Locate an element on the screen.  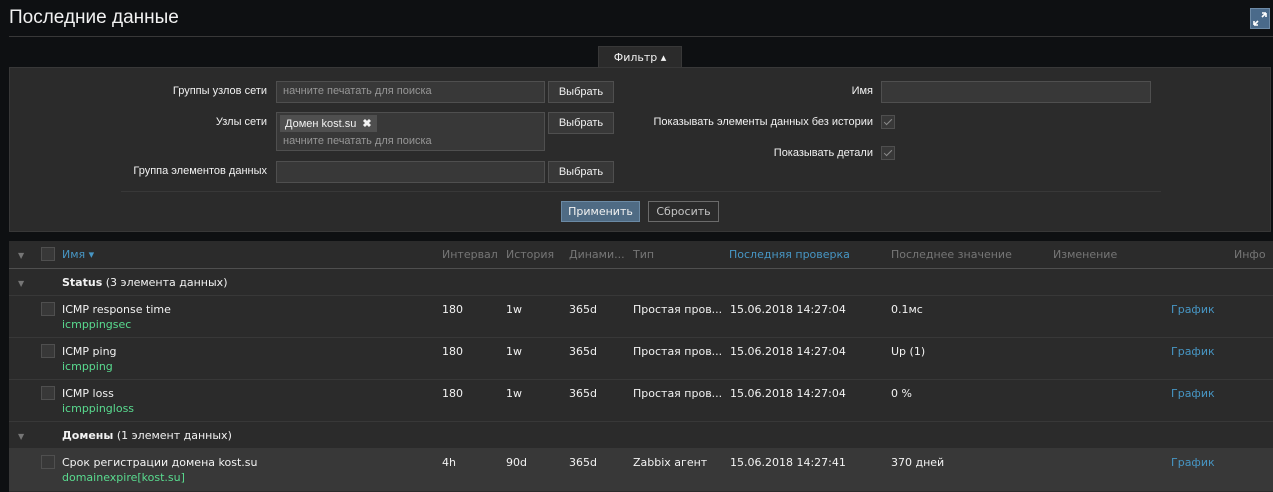
item-key: icmppingsec is located at coordinates (97, 324).